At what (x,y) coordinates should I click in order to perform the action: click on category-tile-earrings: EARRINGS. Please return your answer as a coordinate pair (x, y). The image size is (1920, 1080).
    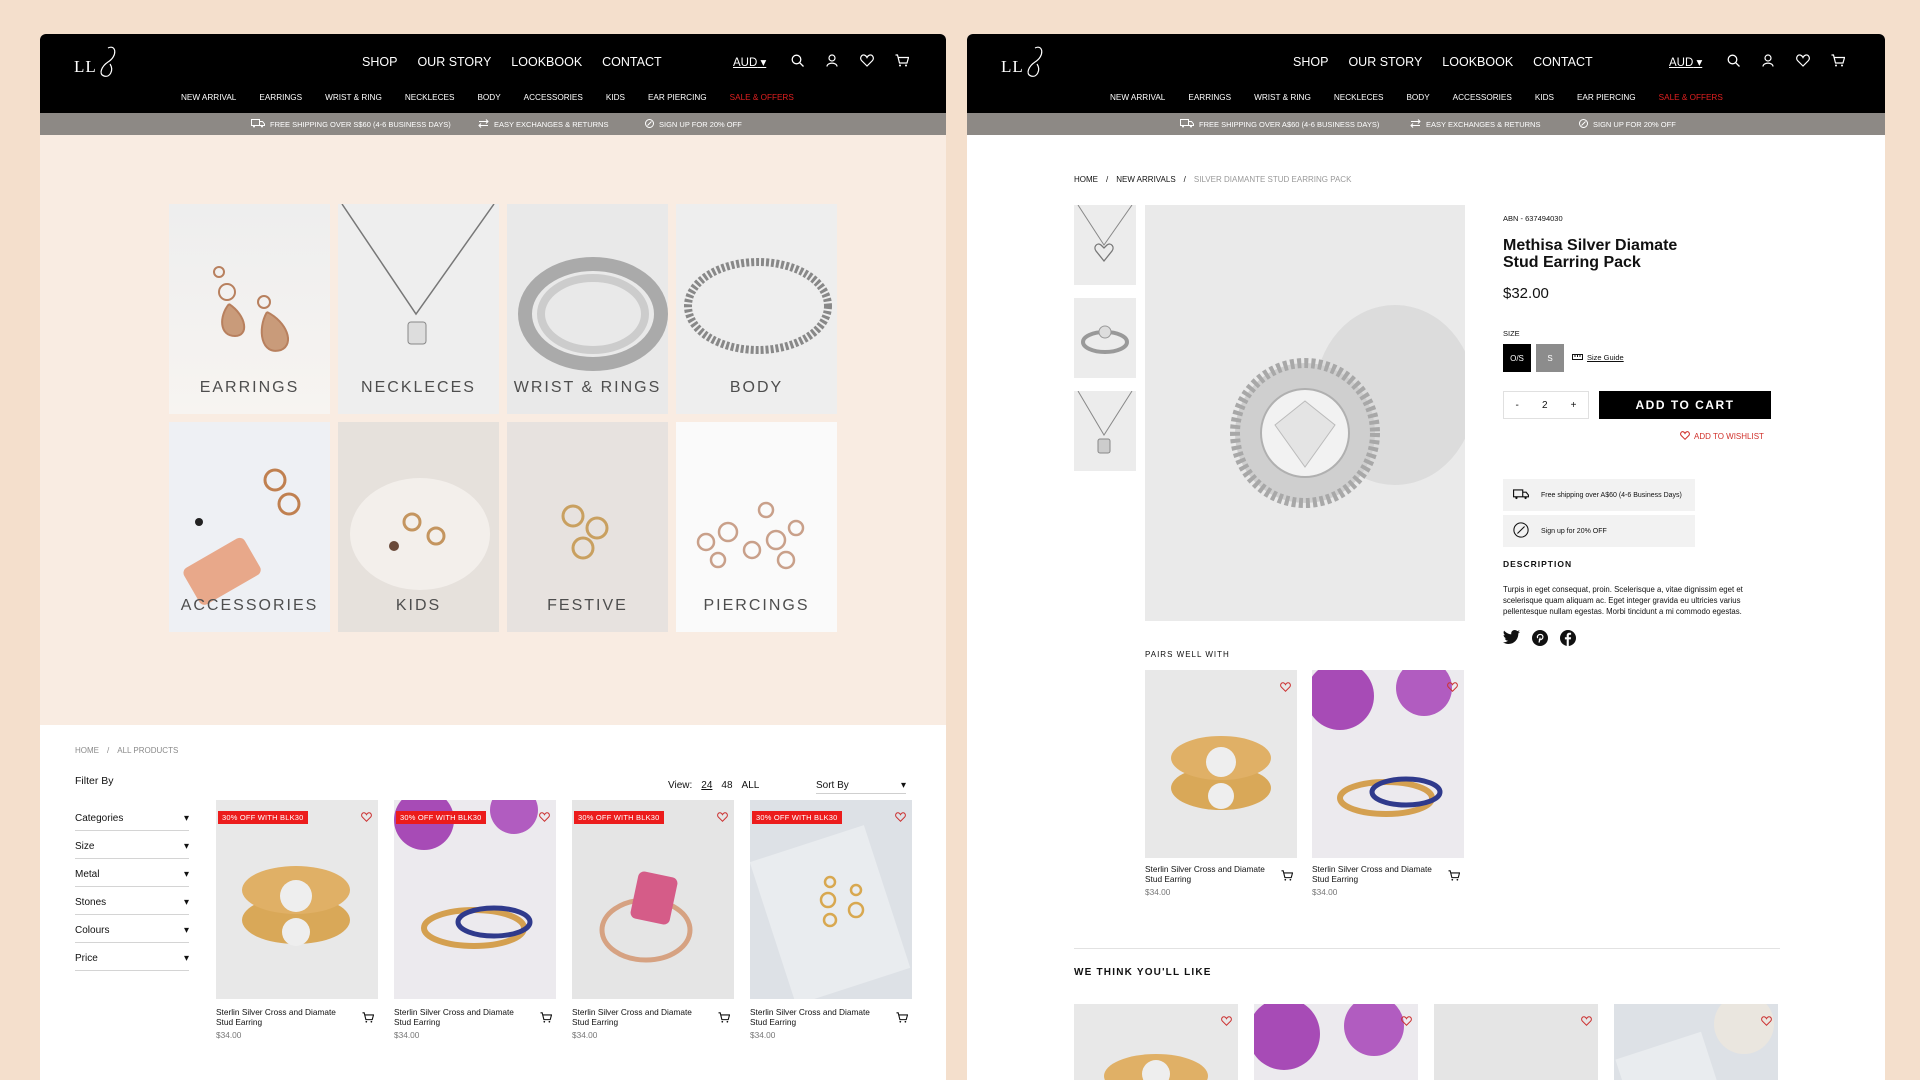
    Looking at the image, I should click on (249, 309).